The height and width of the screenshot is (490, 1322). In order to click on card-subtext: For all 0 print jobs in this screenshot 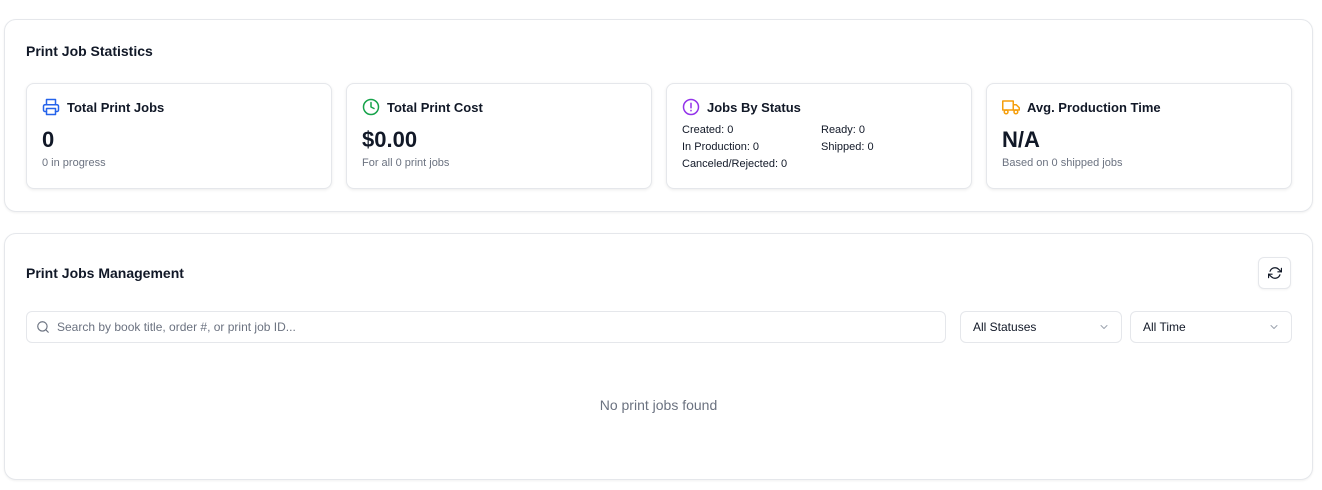, I will do `click(406, 163)`.